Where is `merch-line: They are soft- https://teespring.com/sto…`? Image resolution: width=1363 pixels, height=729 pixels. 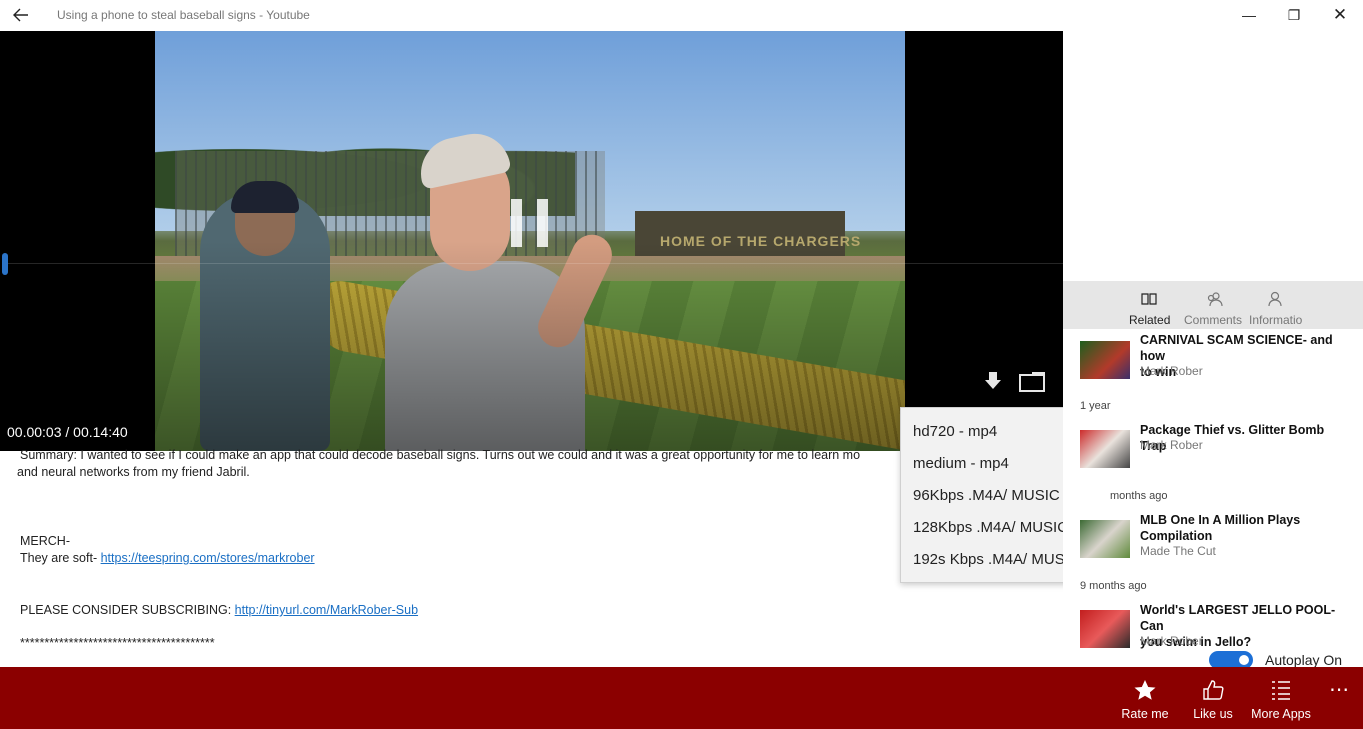 merch-line: They are soft- https://teespring.com/sto… is located at coordinates (167, 558).